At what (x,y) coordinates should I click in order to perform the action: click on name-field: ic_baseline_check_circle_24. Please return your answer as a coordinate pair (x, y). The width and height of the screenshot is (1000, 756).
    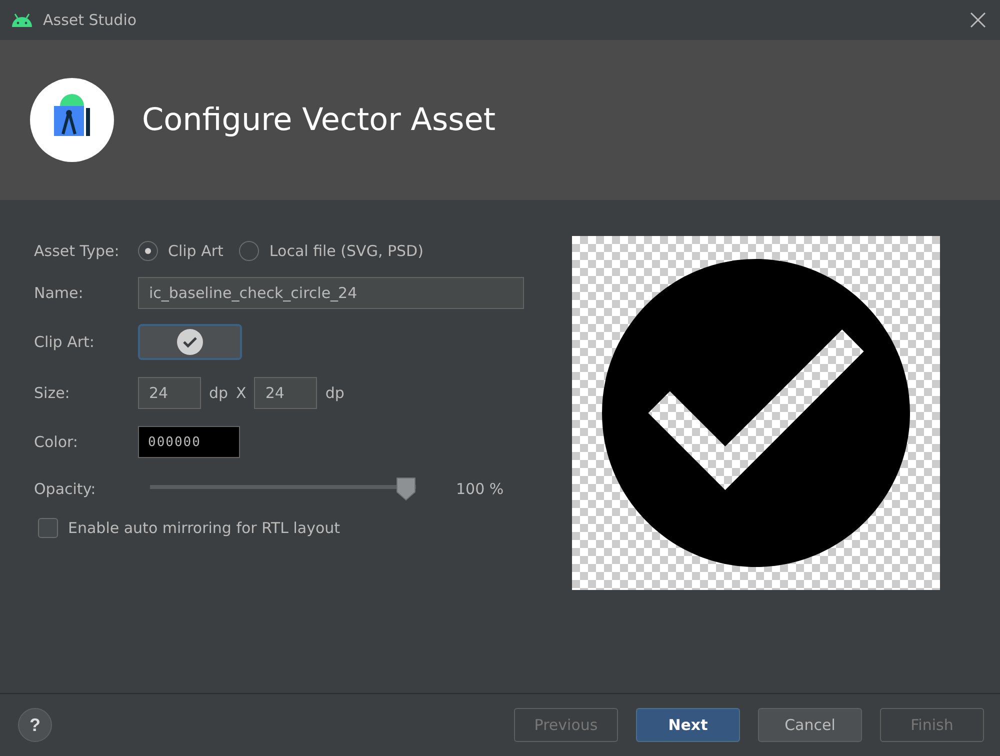
    Looking at the image, I should click on (331, 293).